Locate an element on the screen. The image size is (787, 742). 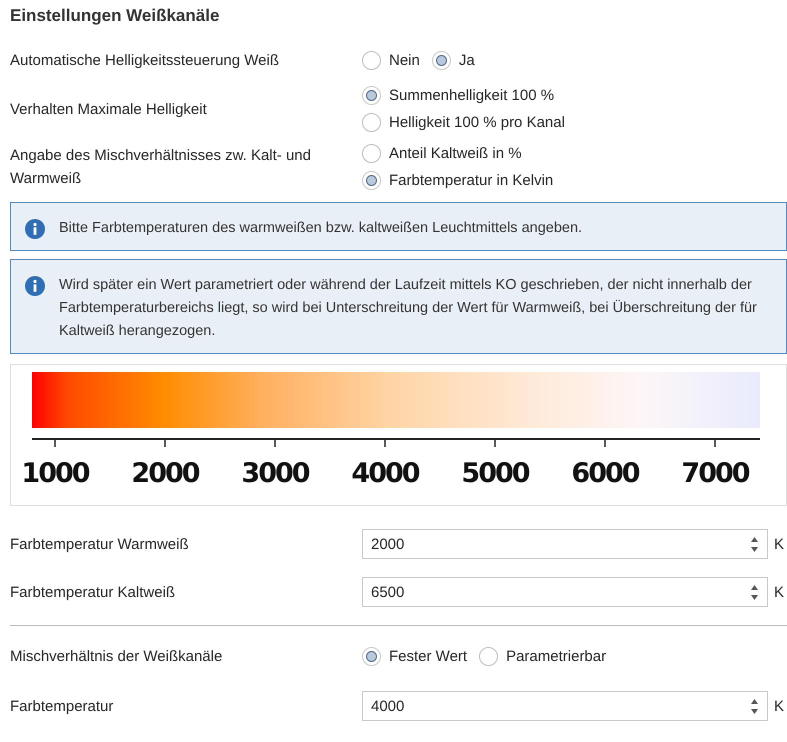
number-field: 2000 is located at coordinates (565, 544).